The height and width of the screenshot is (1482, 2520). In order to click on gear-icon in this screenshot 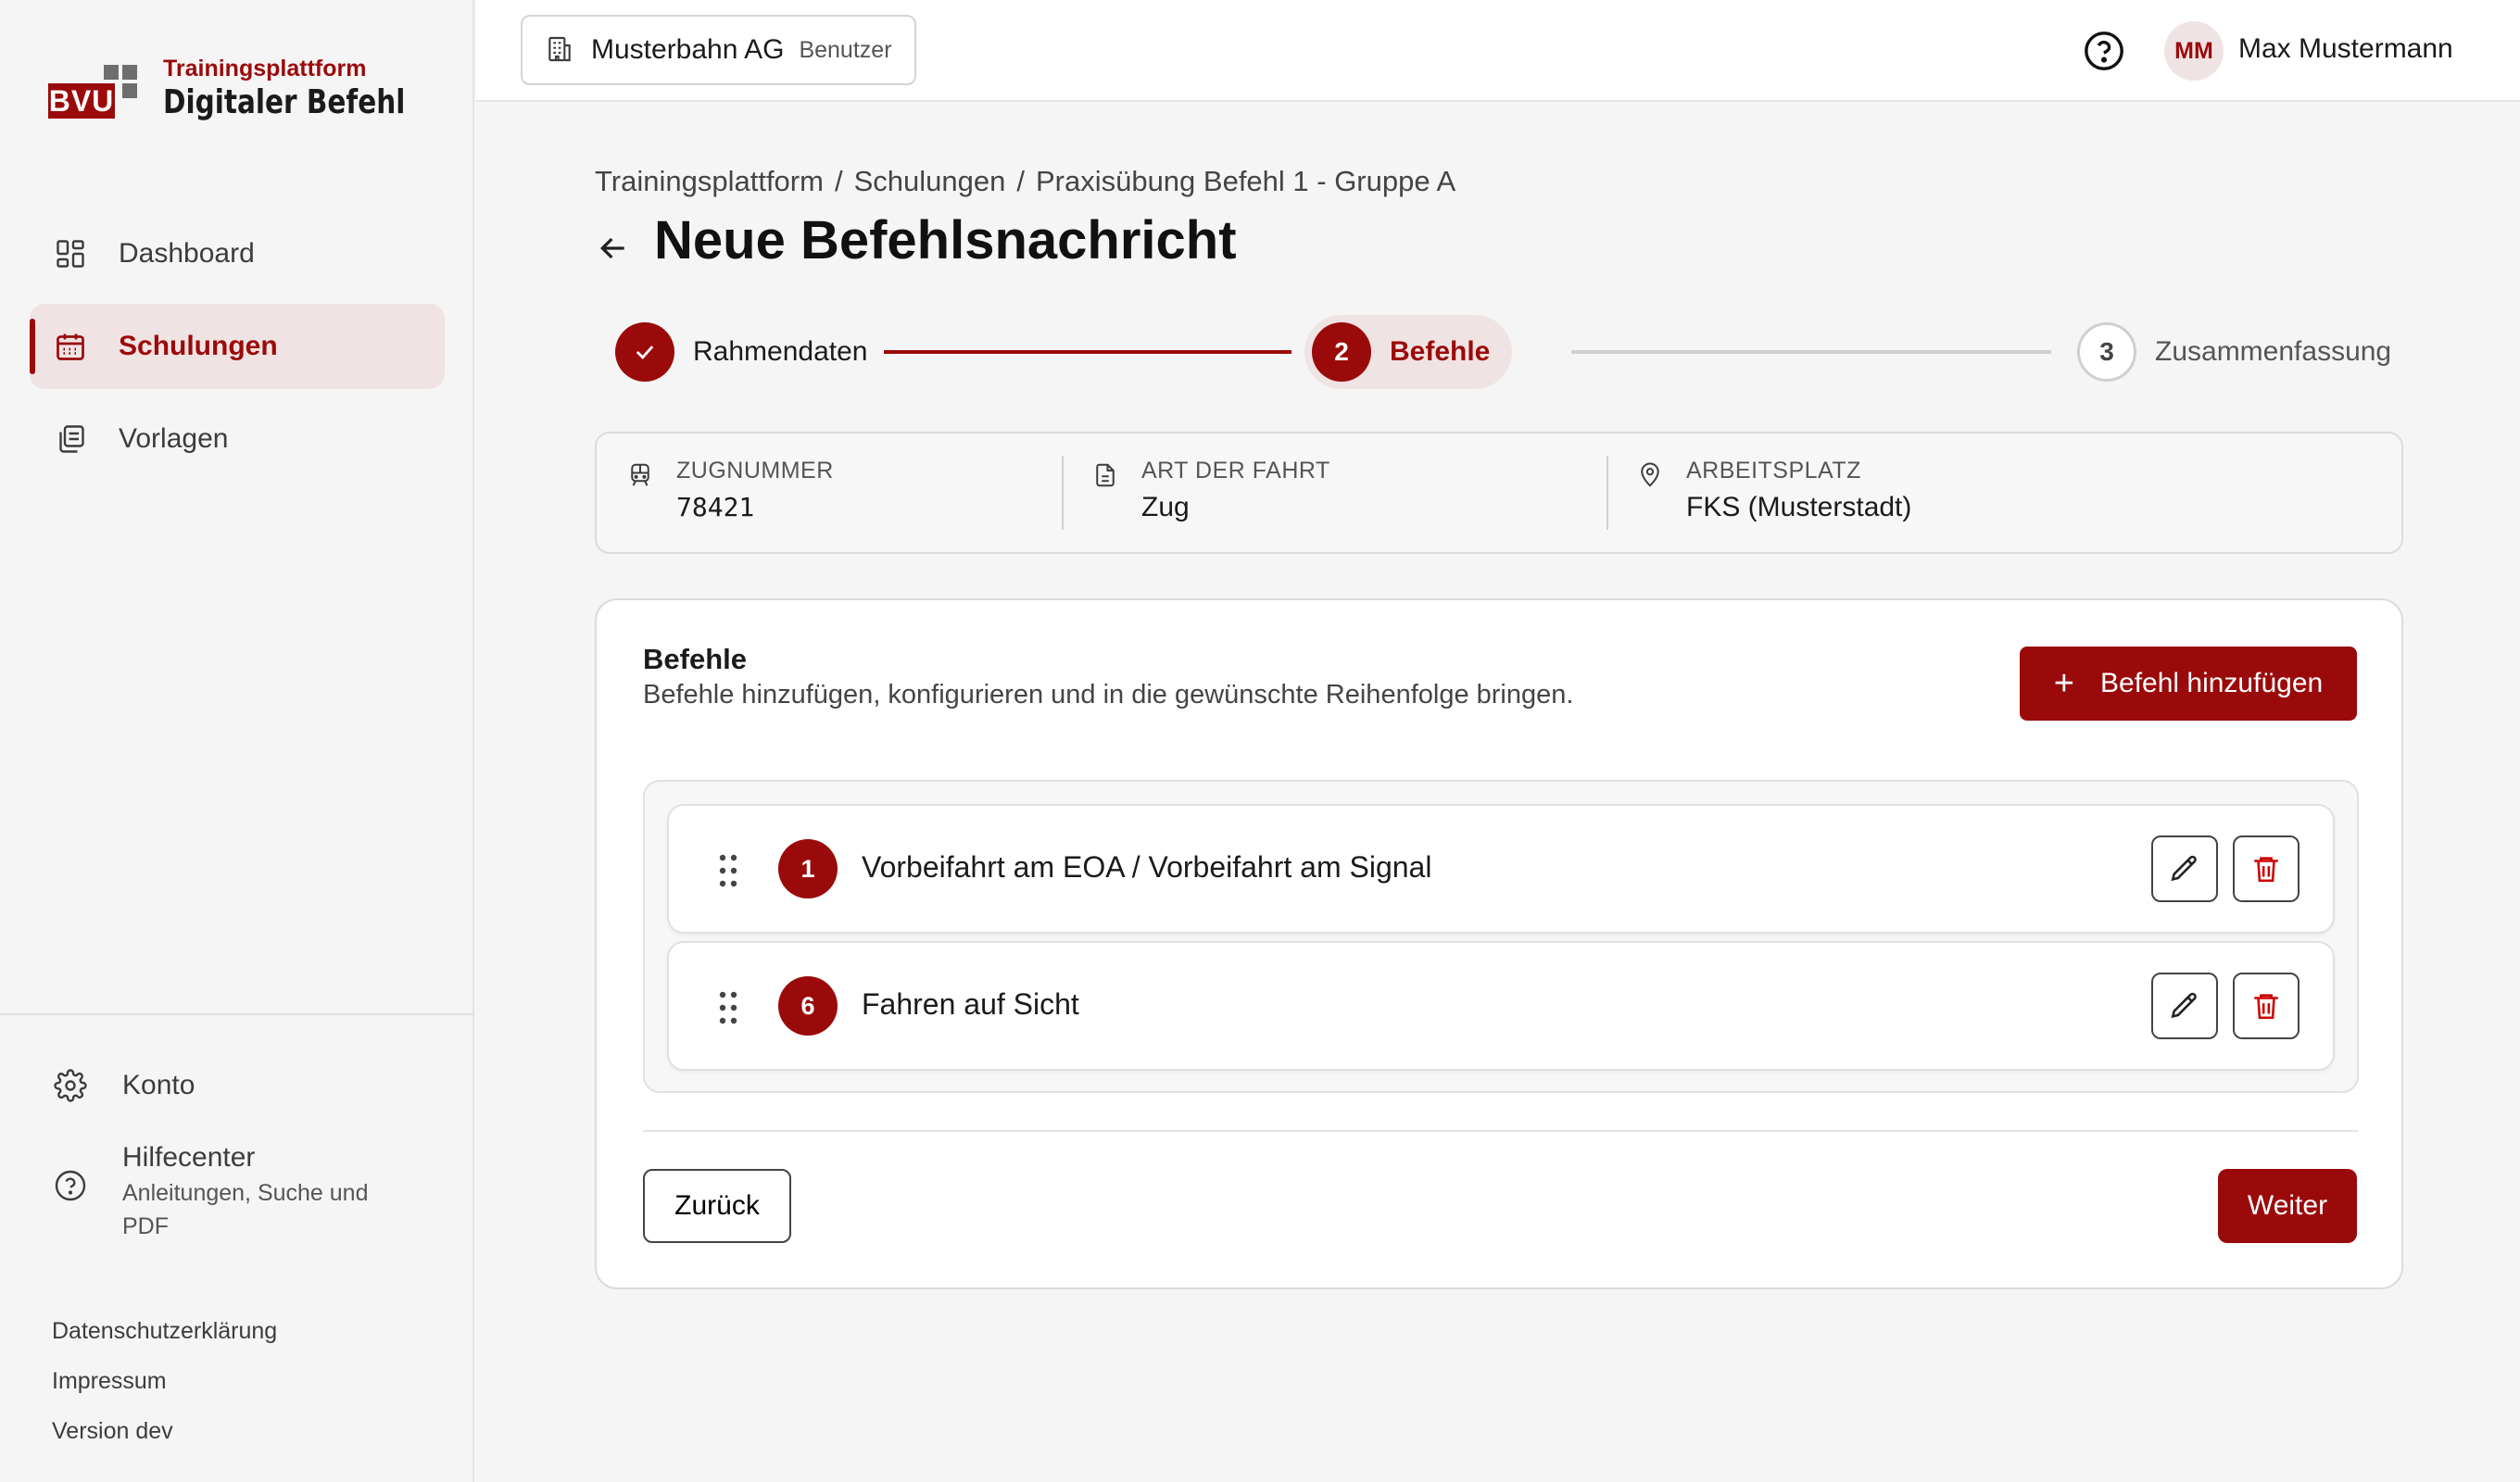, I will do `click(70, 1085)`.